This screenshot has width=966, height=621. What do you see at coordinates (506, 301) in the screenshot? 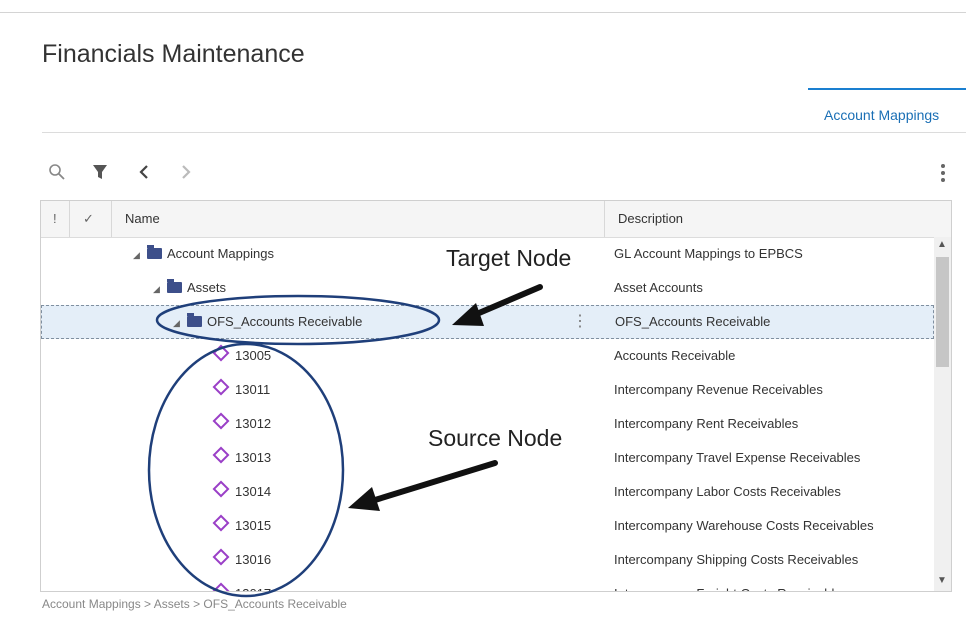
I see `target-arrow-shaft` at bounding box center [506, 301].